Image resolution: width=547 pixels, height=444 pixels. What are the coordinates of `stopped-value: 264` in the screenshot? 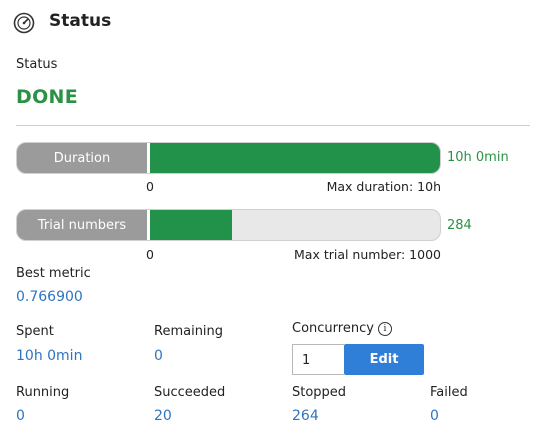 It's located at (305, 416).